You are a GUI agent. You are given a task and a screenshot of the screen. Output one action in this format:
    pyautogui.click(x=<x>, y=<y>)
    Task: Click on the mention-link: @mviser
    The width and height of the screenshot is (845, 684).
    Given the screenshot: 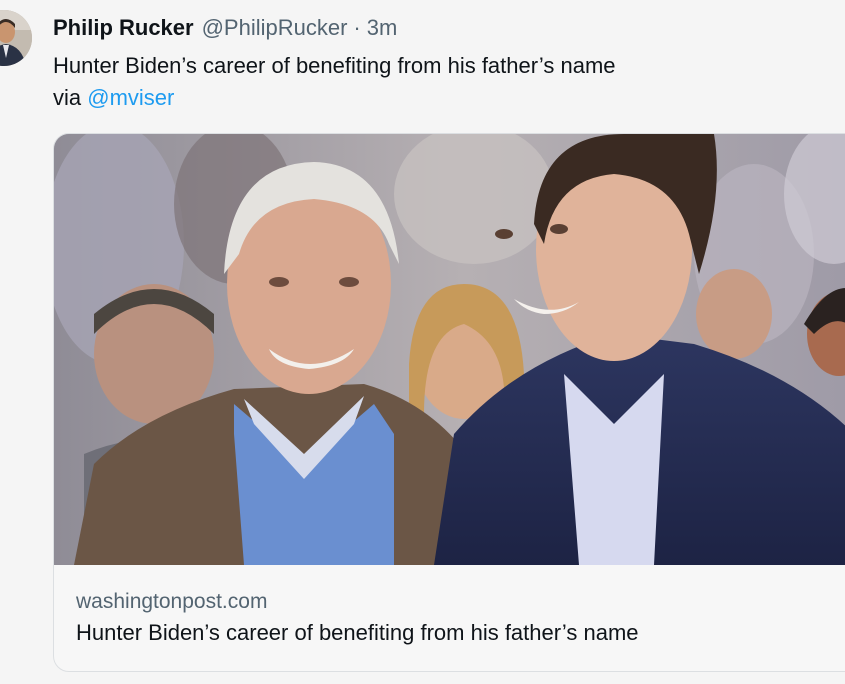 What is the action you would take?
    pyautogui.click(x=130, y=97)
    